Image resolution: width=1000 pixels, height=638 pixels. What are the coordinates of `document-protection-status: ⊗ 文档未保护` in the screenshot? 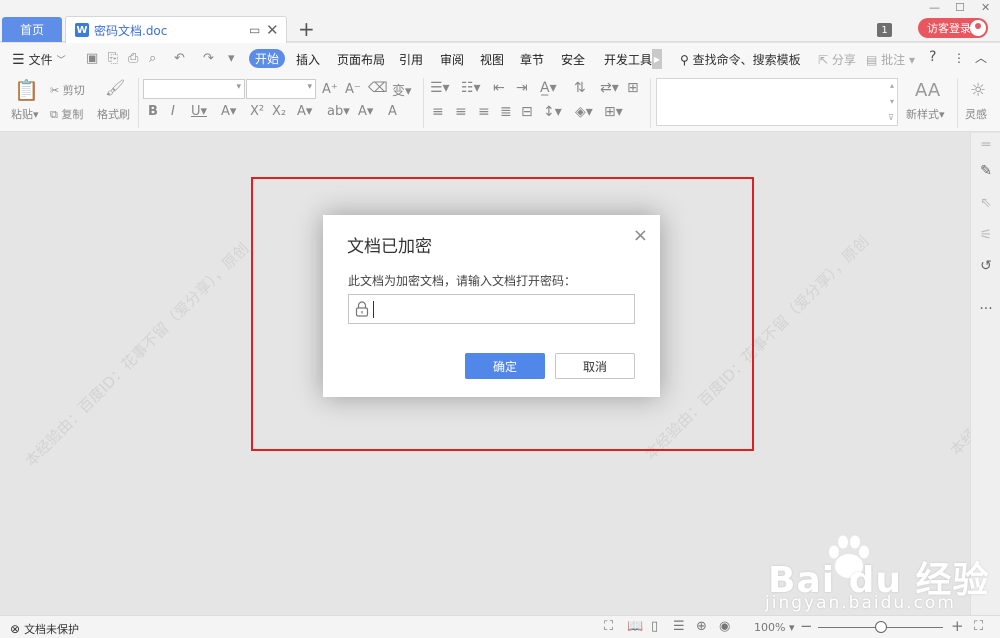 It's located at (44, 629).